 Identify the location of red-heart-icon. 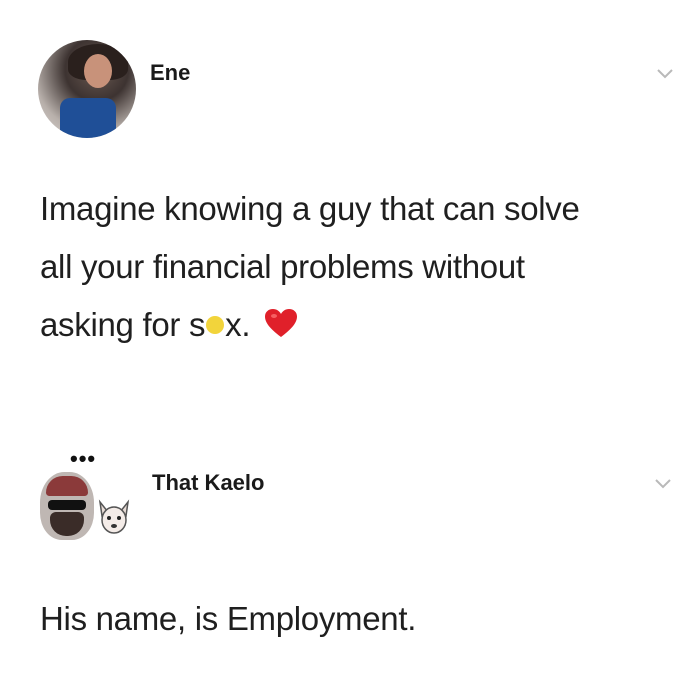
(281, 323).